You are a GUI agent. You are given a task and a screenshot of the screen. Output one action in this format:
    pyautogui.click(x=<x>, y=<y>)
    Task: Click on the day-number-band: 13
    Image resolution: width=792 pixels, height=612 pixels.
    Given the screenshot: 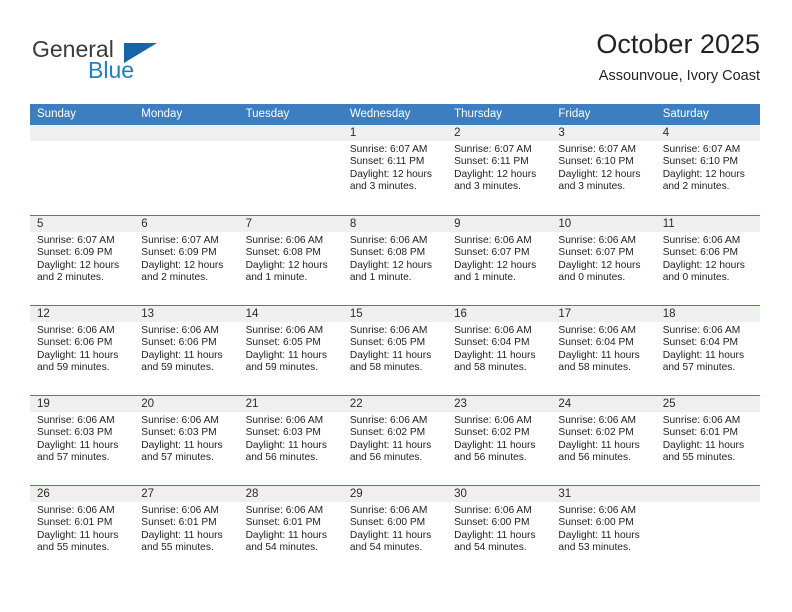 What is the action you would take?
    pyautogui.click(x=186, y=314)
    